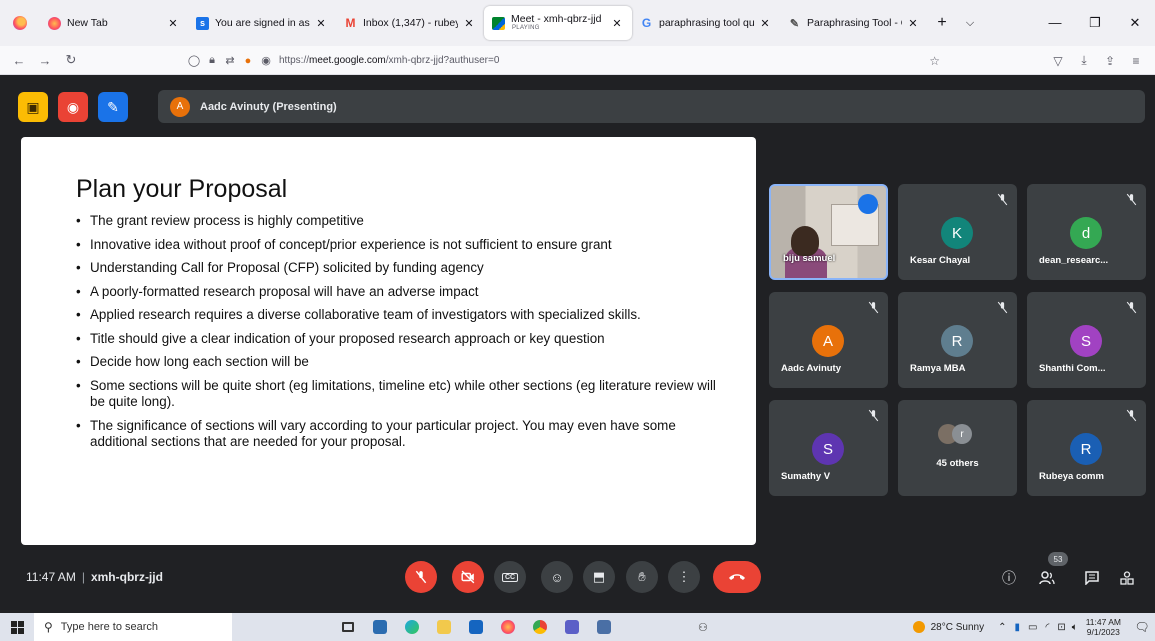 The image size is (1155, 641). I want to click on camera-toggle-button, so click(468, 577).